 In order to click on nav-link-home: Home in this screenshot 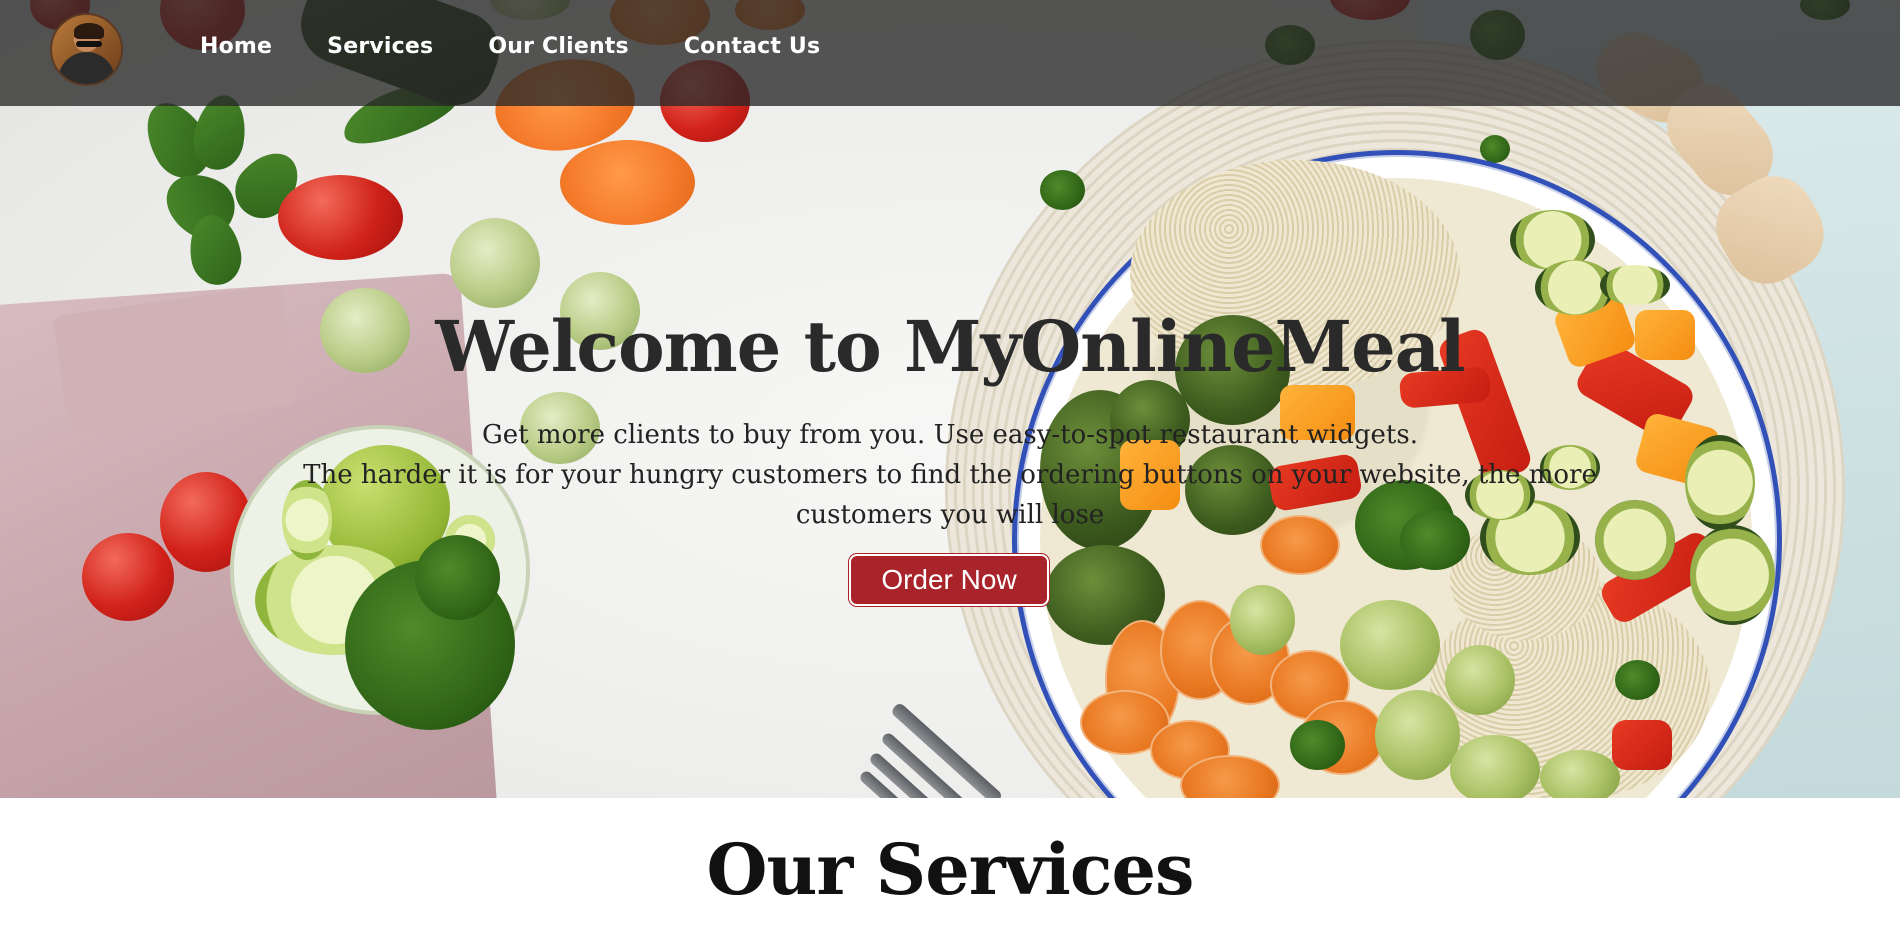, I will do `click(236, 46)`.